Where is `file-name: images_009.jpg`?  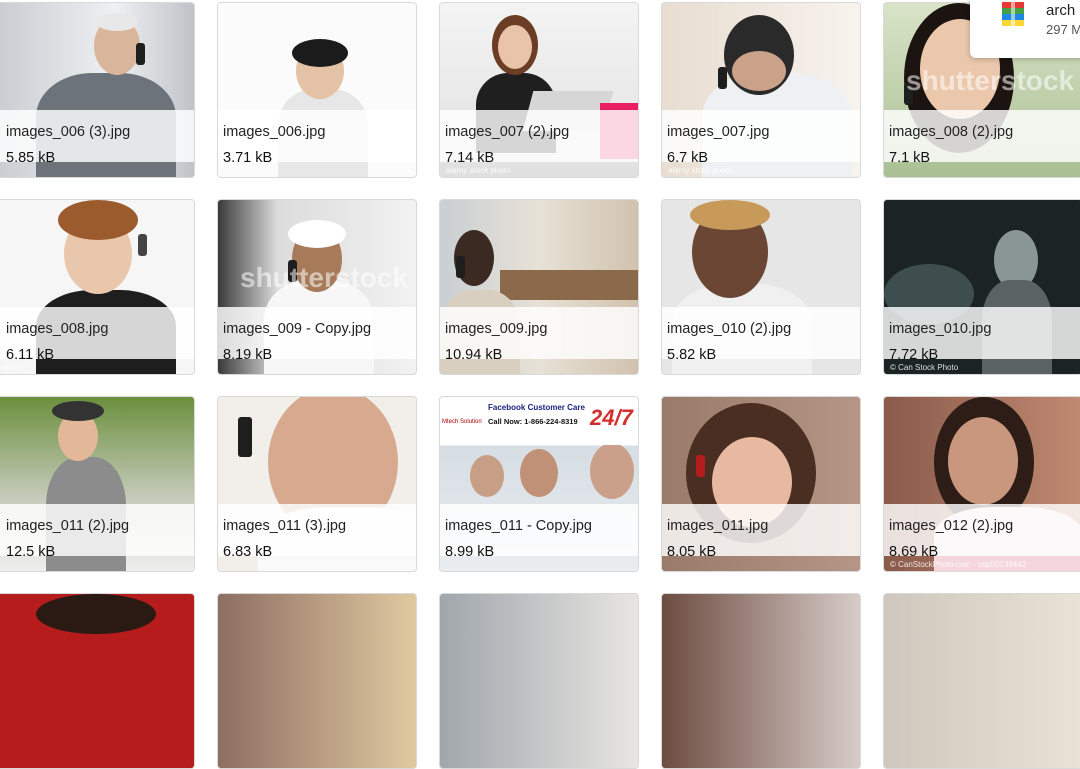 file-name: images_009.jpg is located at coordinates (496, 329).